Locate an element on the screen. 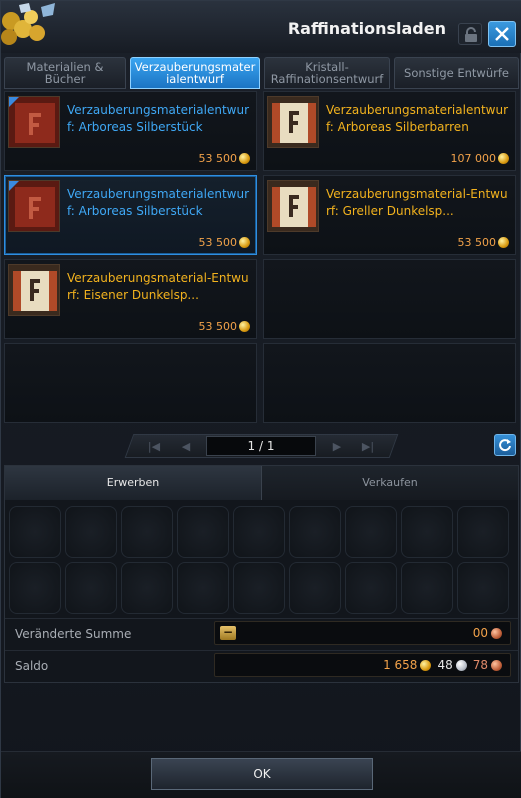 This screenshot has width=521, height=798. changed-sum-field: − 00 is located at coordinates (362, 633).